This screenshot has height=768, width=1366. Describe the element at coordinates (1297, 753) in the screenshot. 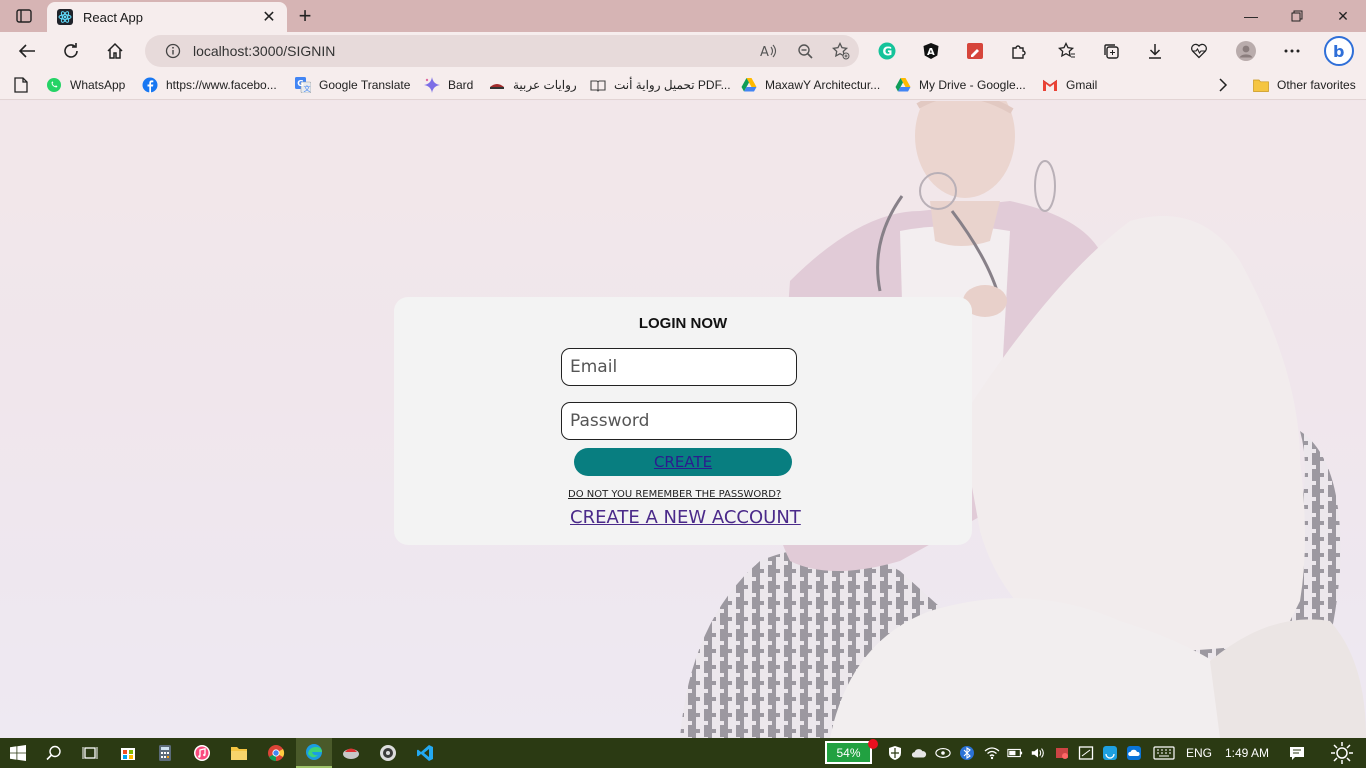

I see `notifications-icon` at that location.